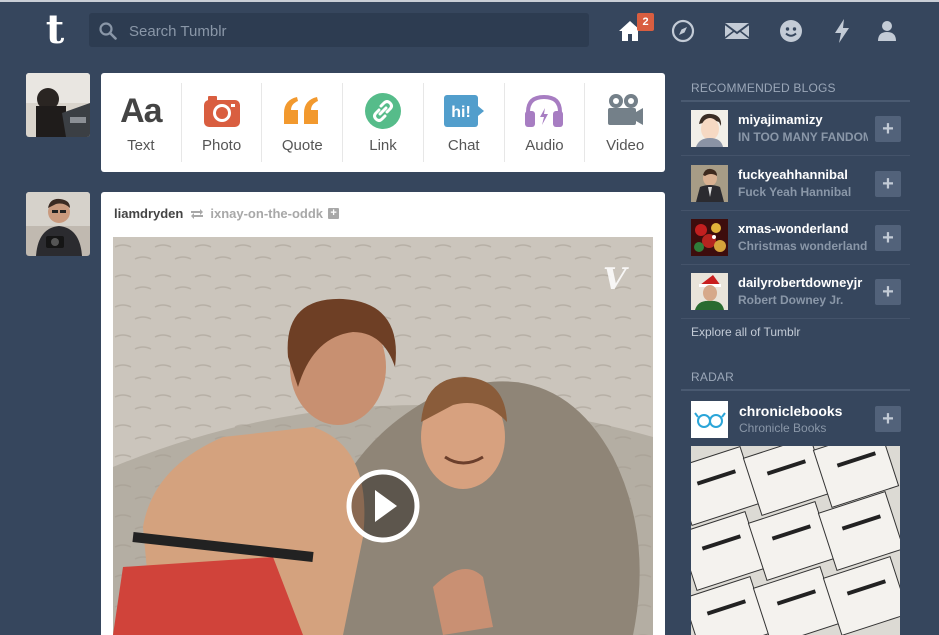  What do you see at coordinates (713, 377) in the screenshot?
I see `radar-heading: RADAR` at bounding box center [713, 377].